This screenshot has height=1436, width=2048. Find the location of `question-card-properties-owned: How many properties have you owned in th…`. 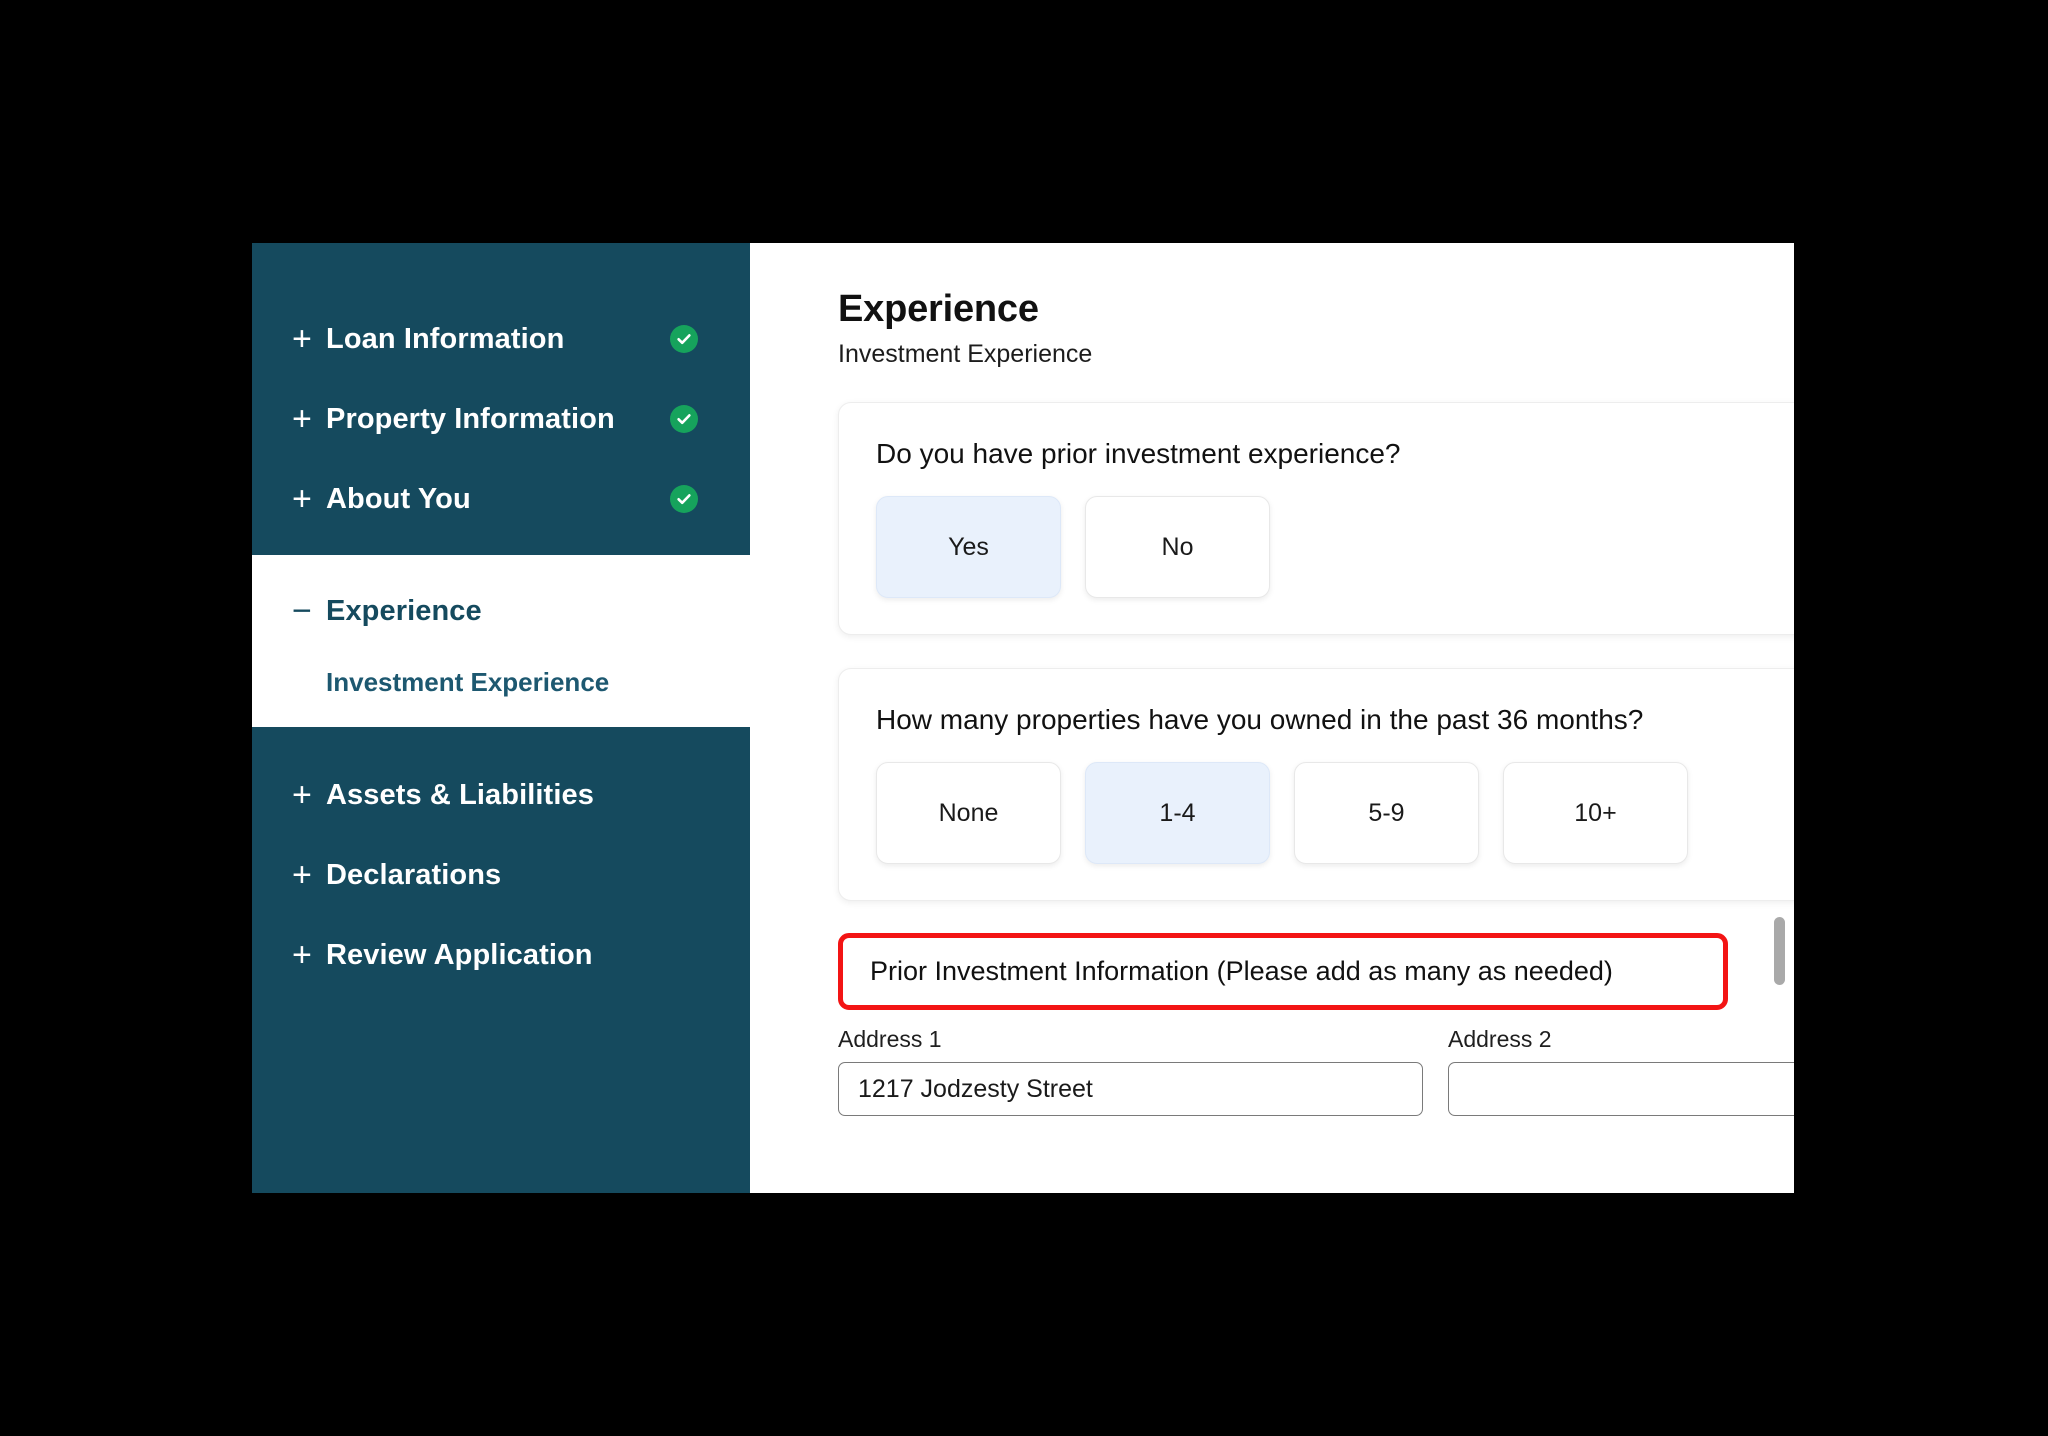

question-card-properties-owned: How many properties have you owned in th… is located at coordinates (1316, 784).